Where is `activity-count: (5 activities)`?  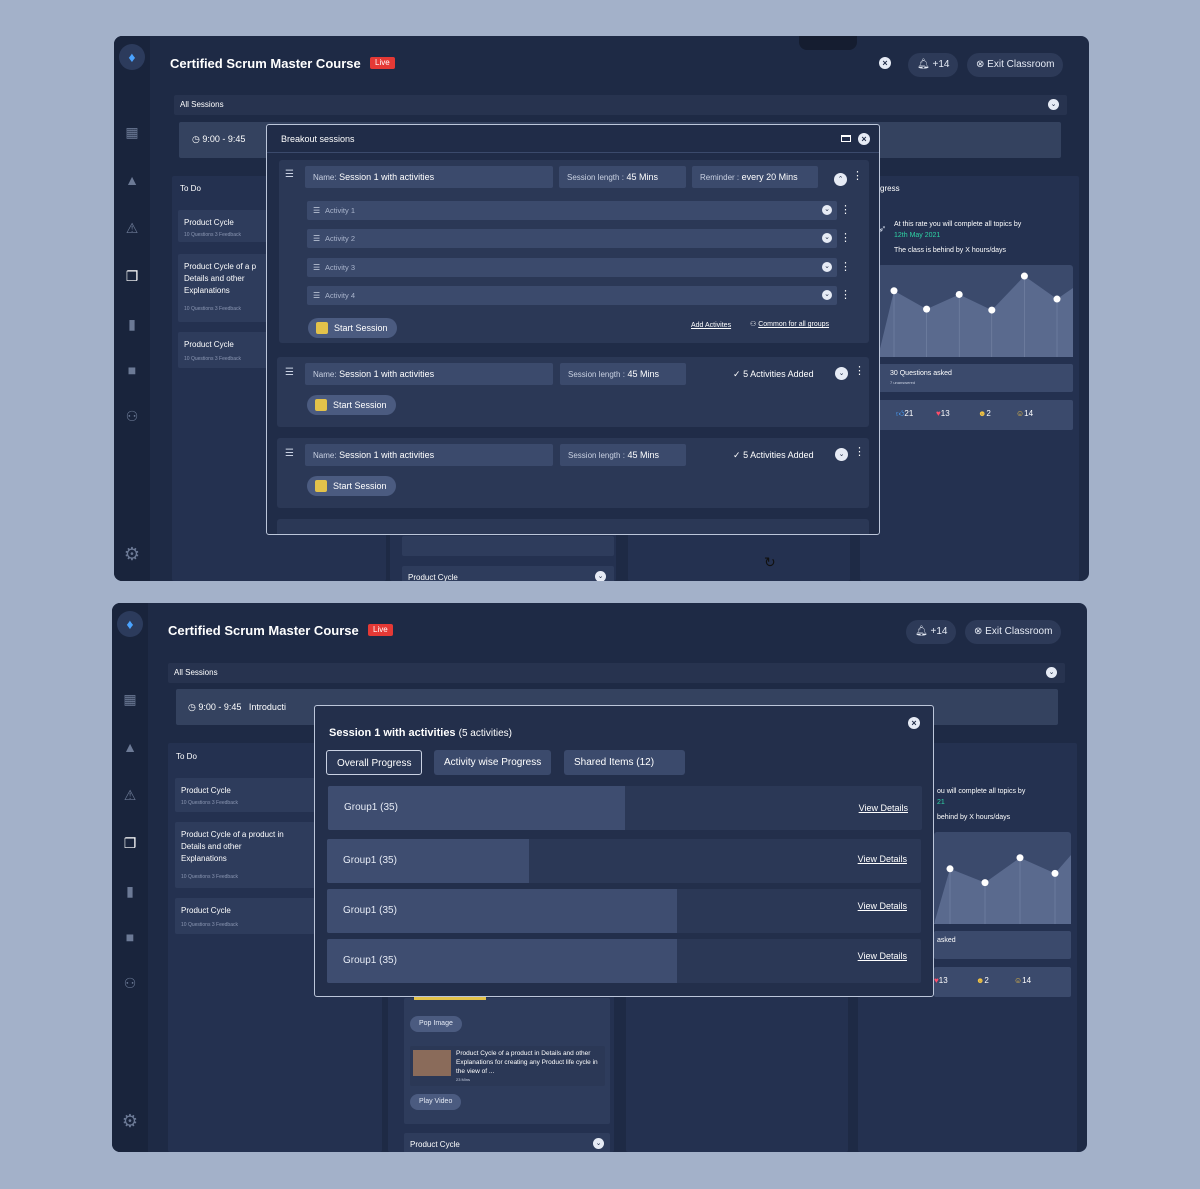 activity-count: (5 activities) is located at coordinates (485, 733).